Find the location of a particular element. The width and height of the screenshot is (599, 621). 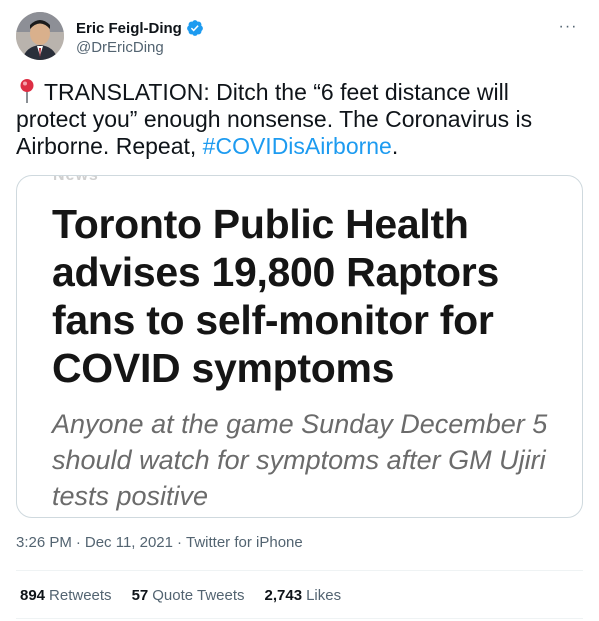

hashtag-link: #COVIDisAirborne is located at coordinates (297, 146).